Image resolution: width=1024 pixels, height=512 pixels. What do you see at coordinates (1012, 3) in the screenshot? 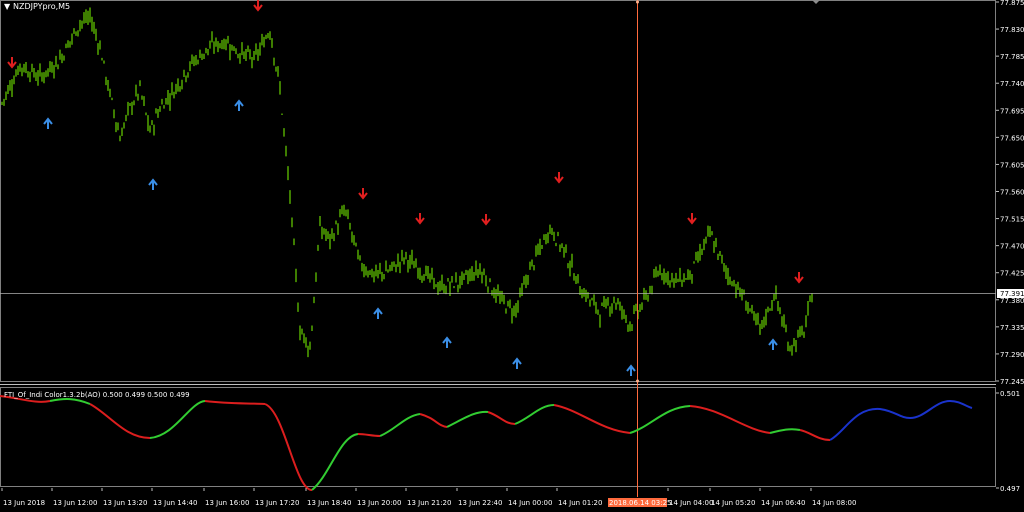
I see `price-axis-label: 77.875` at bounding box center [1012, 3].